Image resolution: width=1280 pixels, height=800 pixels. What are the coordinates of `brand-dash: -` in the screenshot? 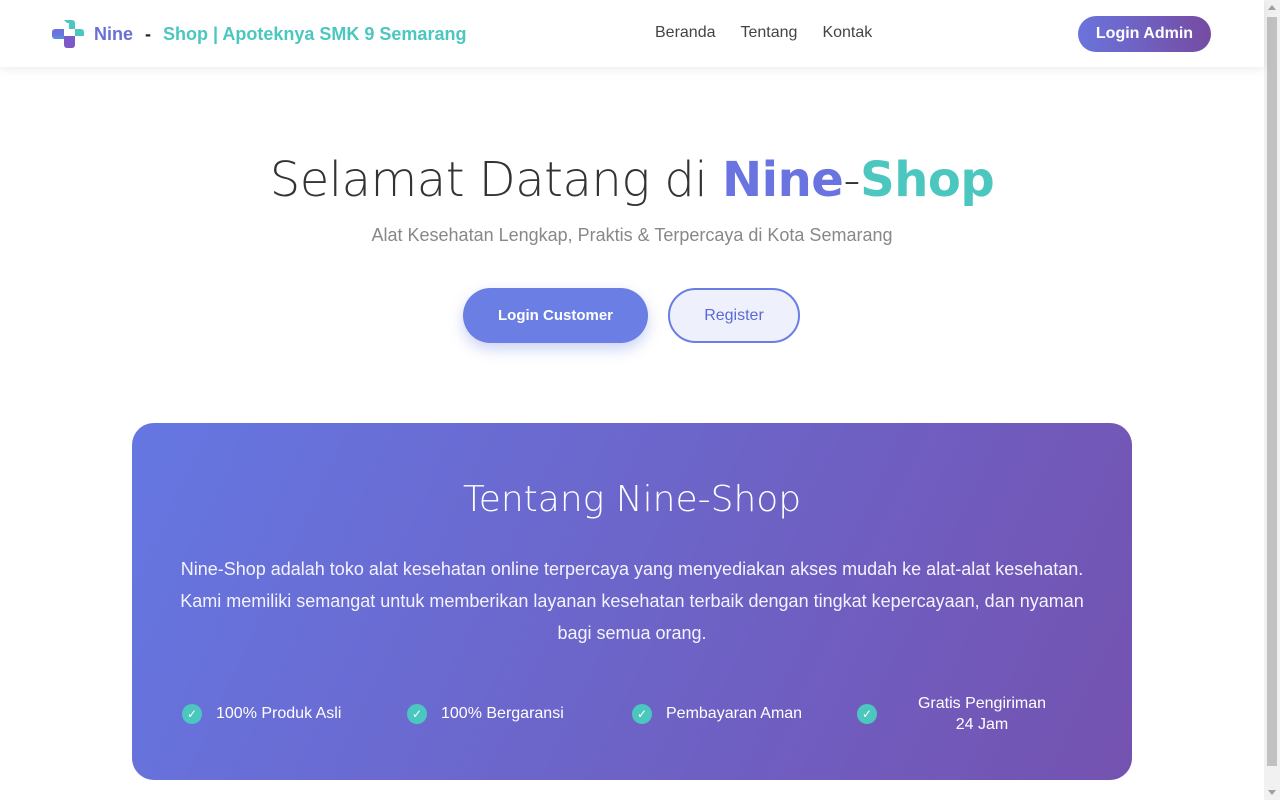 It's located at (148, 33).